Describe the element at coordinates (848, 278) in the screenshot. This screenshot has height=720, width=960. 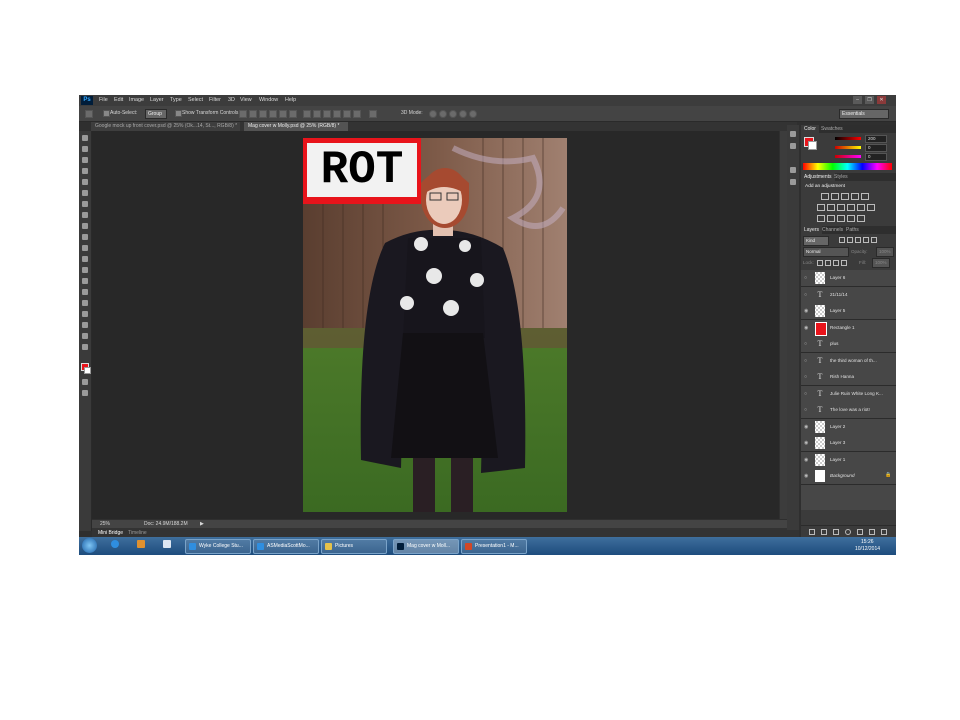
I see `layer-row: ○ Layer 6` at that location.